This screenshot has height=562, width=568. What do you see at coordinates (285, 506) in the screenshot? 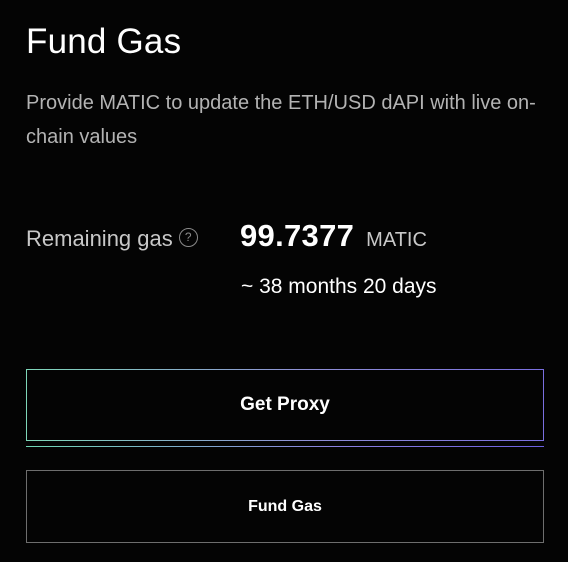
I see `fund-gas-button: Fund Gas` at bounding box center [285, 506].